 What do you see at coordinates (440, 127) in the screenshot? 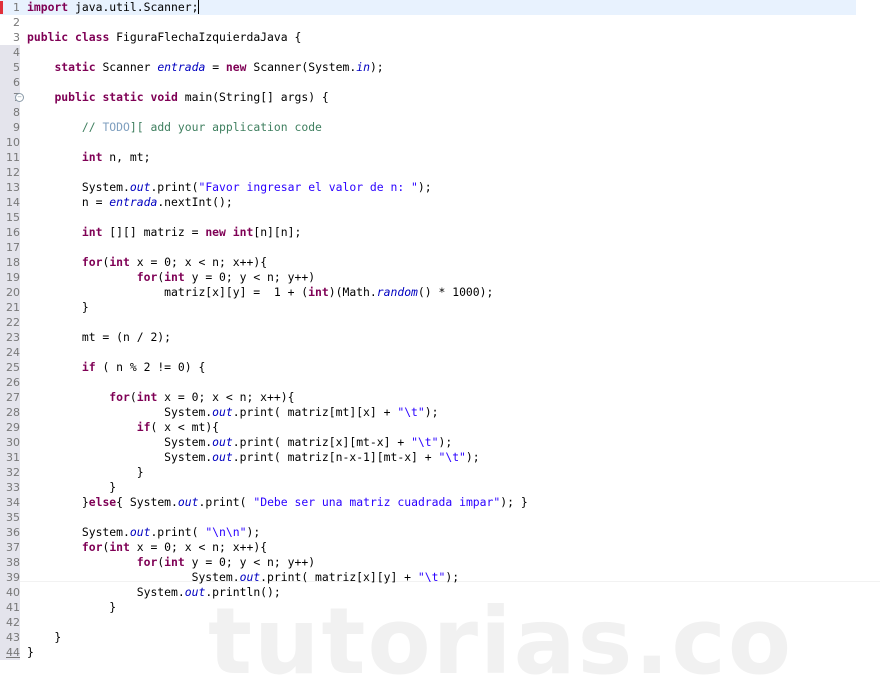
I see `code-line: 9 // TODO][ add your application code` at bounding box center [440, 127].